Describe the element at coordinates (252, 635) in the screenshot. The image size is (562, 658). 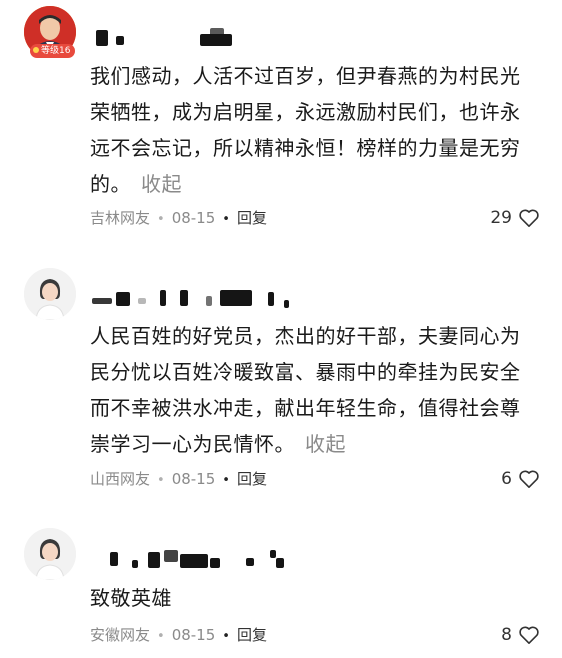
I see `reply-button: 回复` at that location.